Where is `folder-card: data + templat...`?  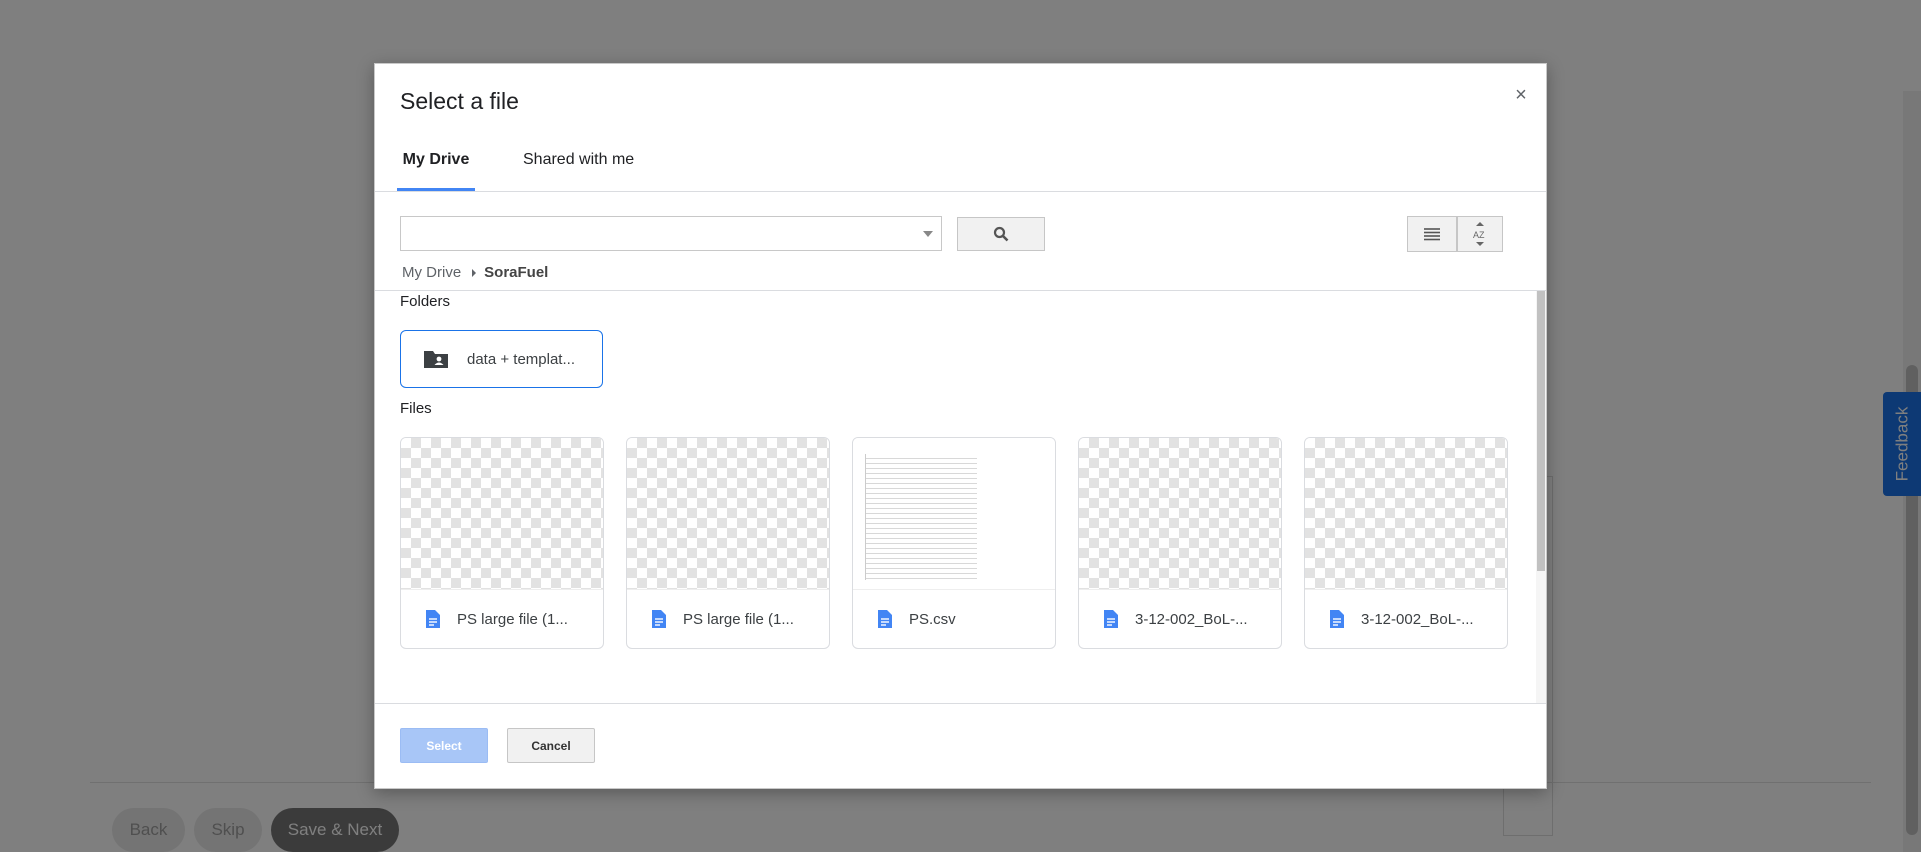 folder-card: data + templat... is located at coordinates (501, 359).